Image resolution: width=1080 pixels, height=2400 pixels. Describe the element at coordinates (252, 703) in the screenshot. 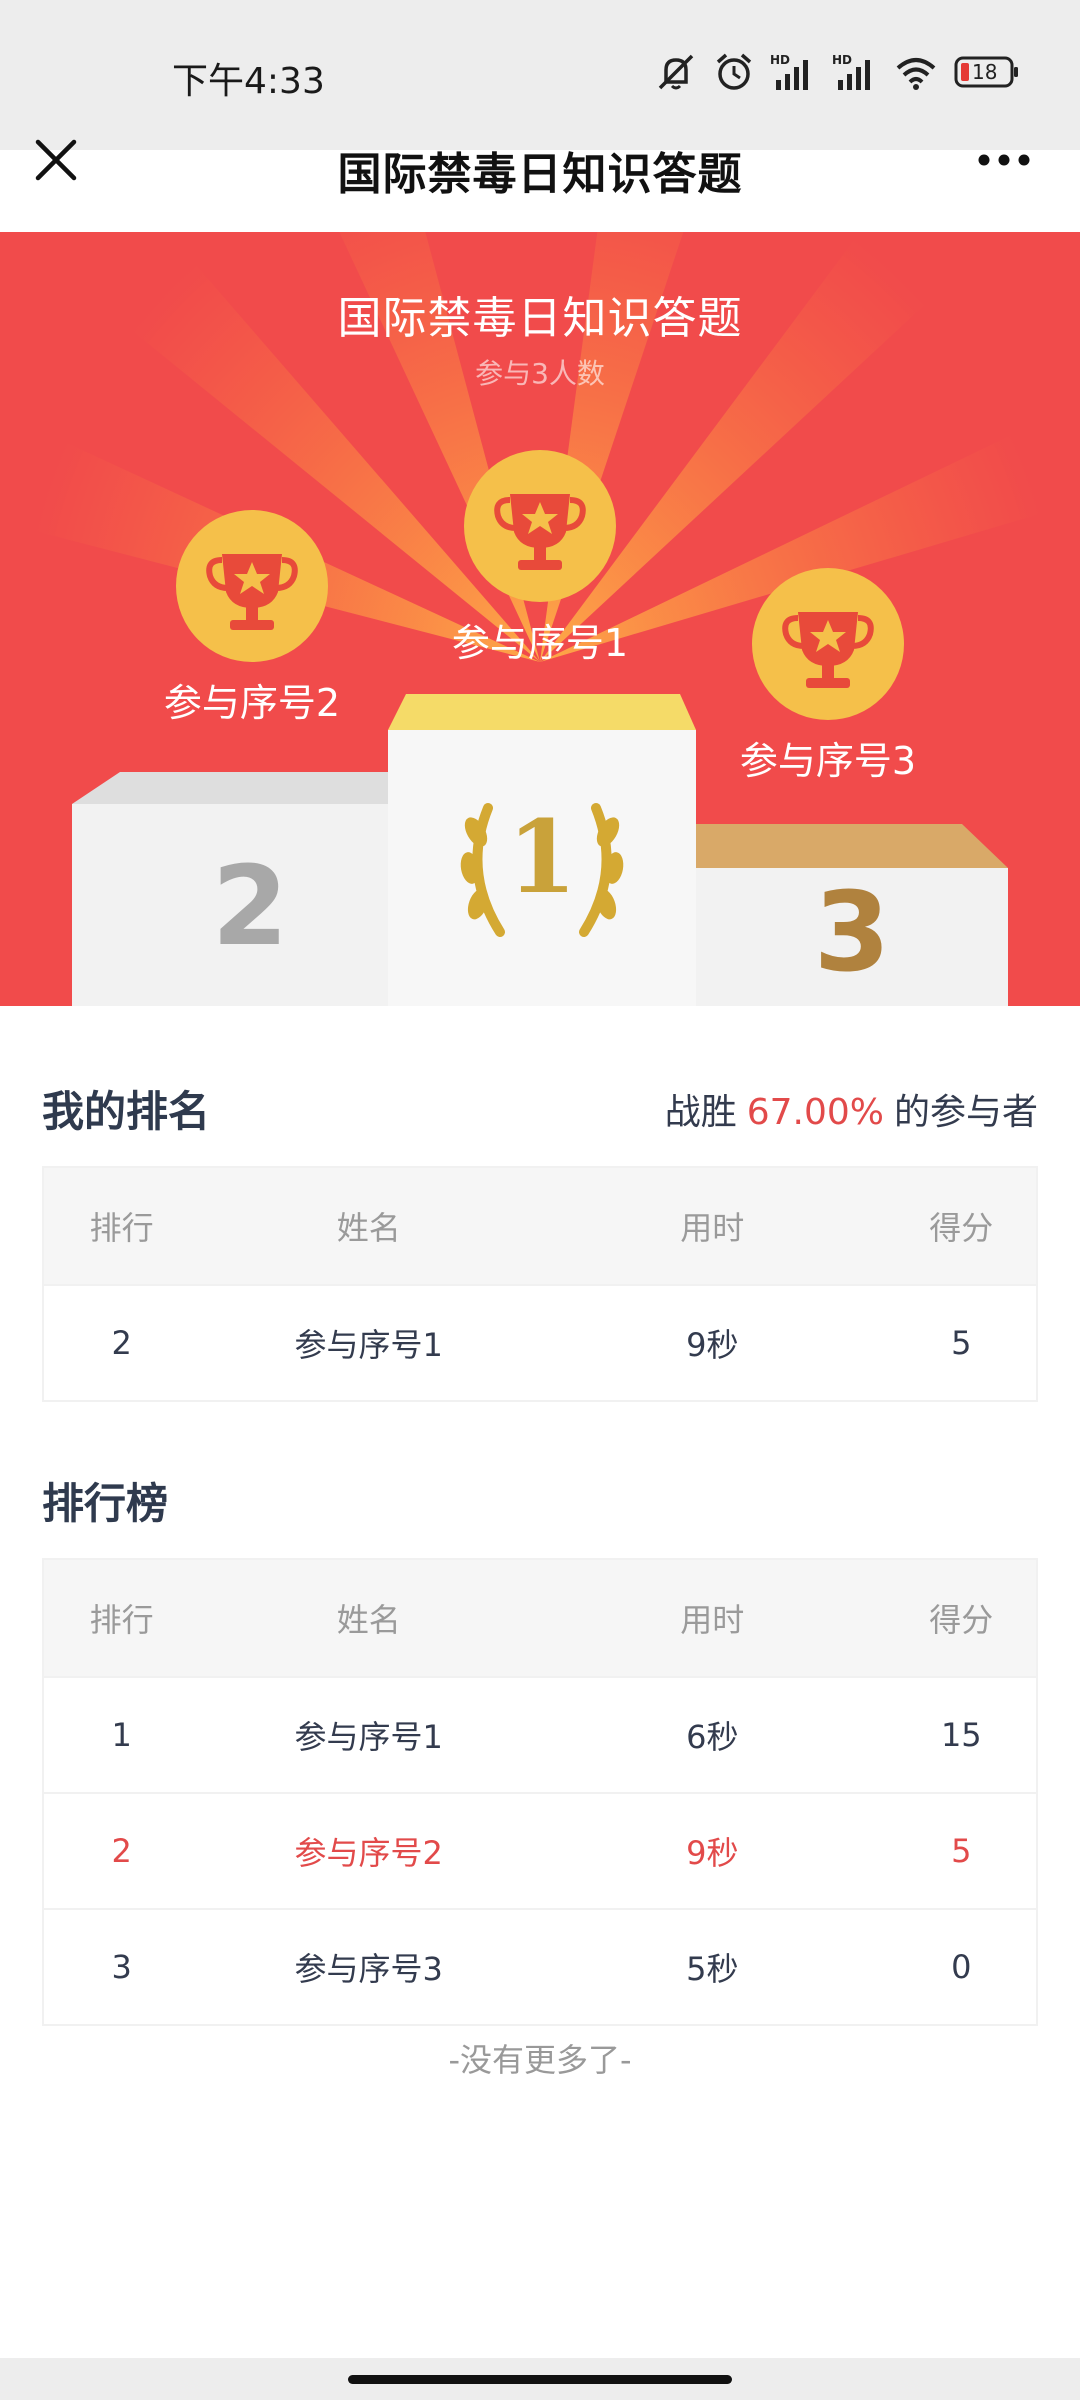

I see `second-place-name: 参与序号2` at that location.